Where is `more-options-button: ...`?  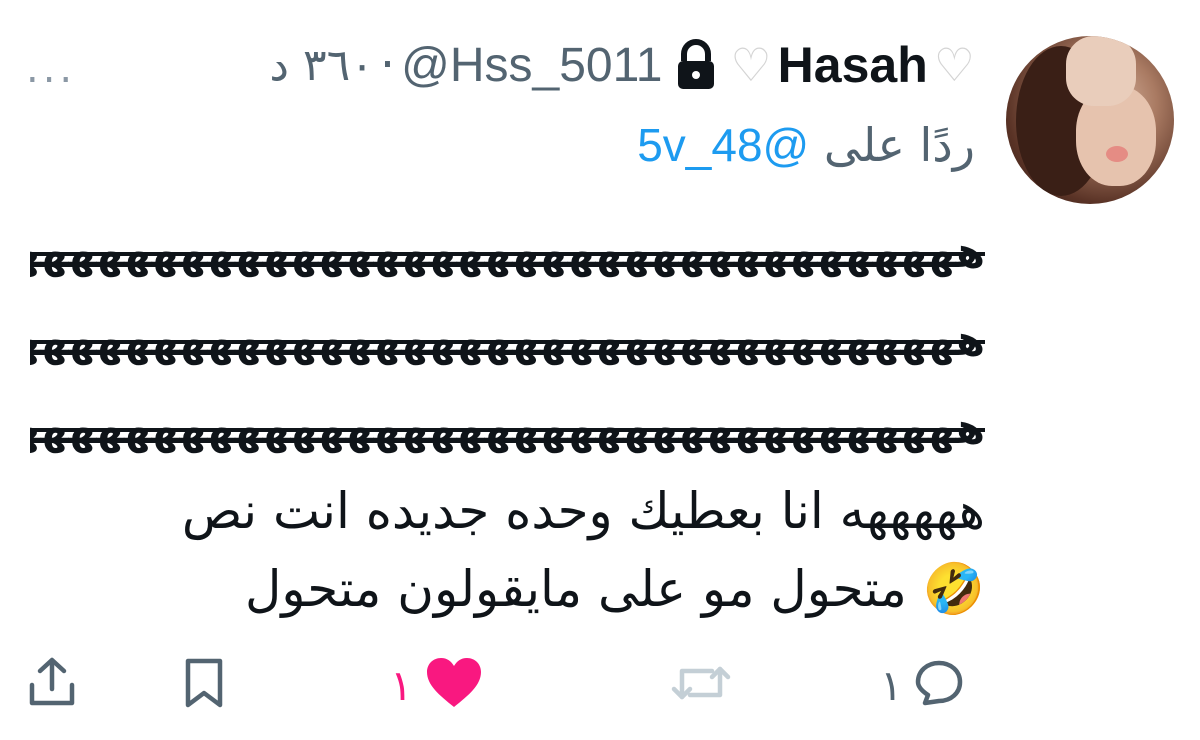
more-options-button: ... is located at coordinates (51, 69).